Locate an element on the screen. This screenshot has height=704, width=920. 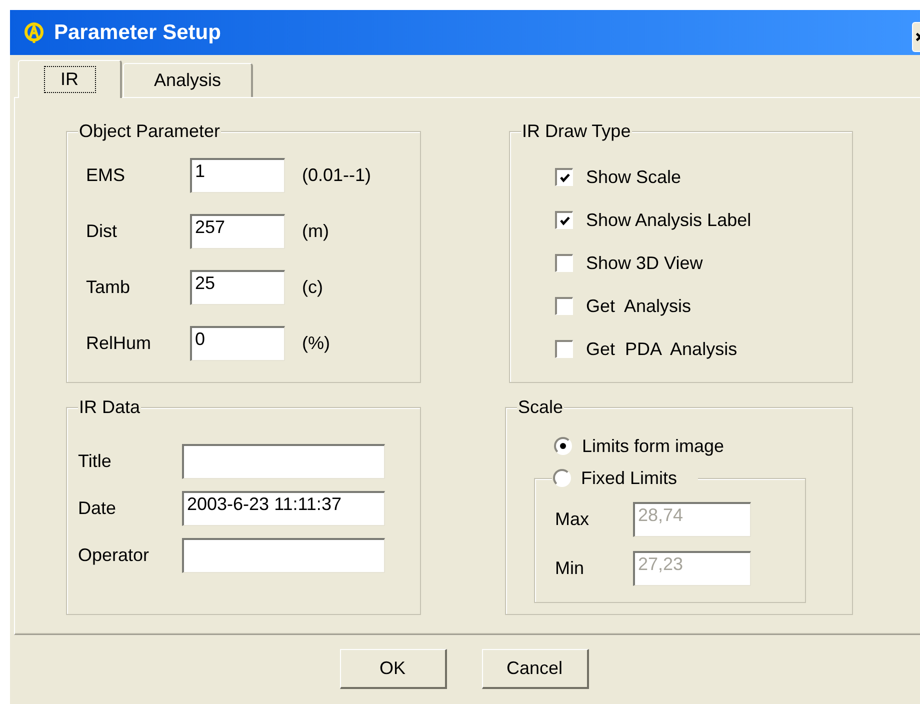
field-label: Title is located at coordinates (95, 461).